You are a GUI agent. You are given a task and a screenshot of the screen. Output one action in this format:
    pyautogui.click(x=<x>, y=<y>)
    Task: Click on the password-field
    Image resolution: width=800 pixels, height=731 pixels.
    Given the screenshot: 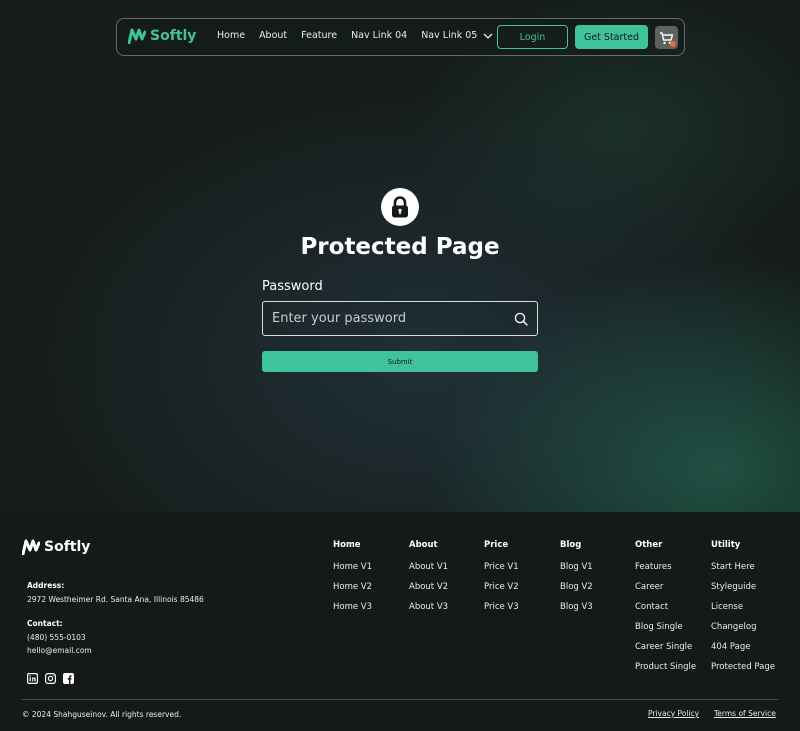 What is the action you would take?
    pyautogui.click(x=400, y=318)
    